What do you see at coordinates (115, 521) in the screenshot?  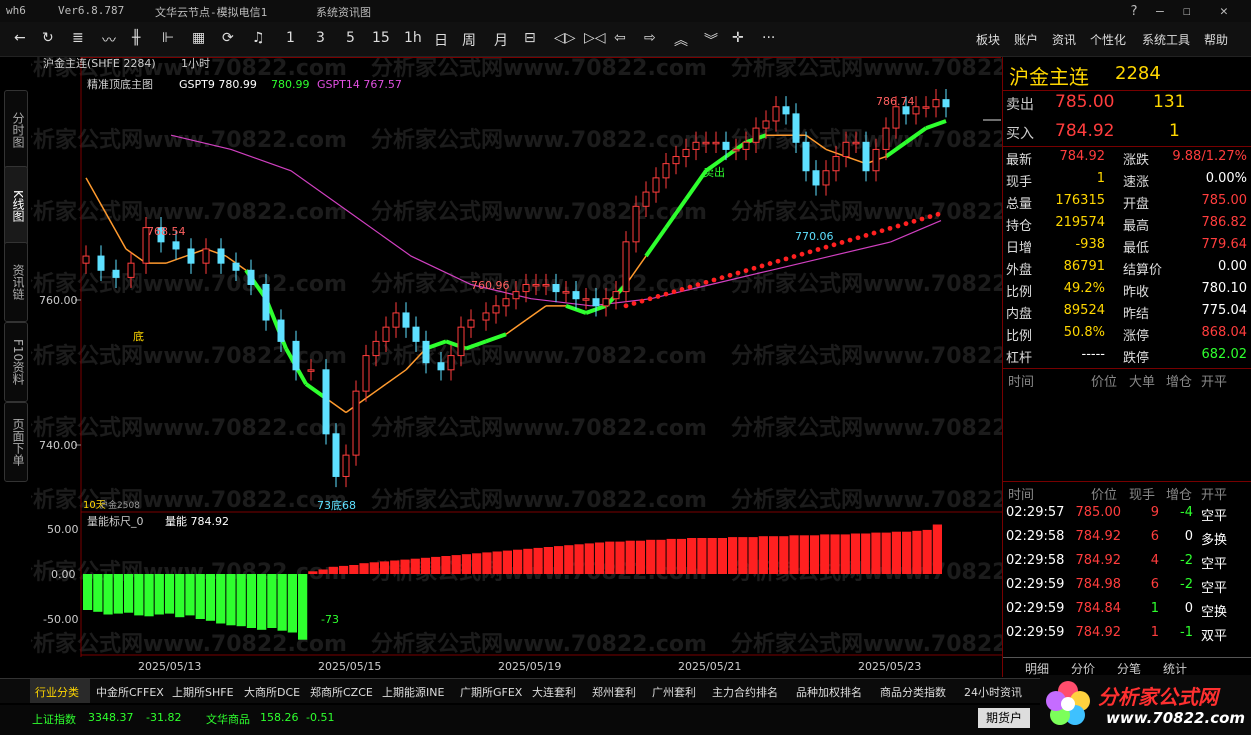 I see `sub-indicator-name: 量能标尺_0` at bounding box center [115, 521].